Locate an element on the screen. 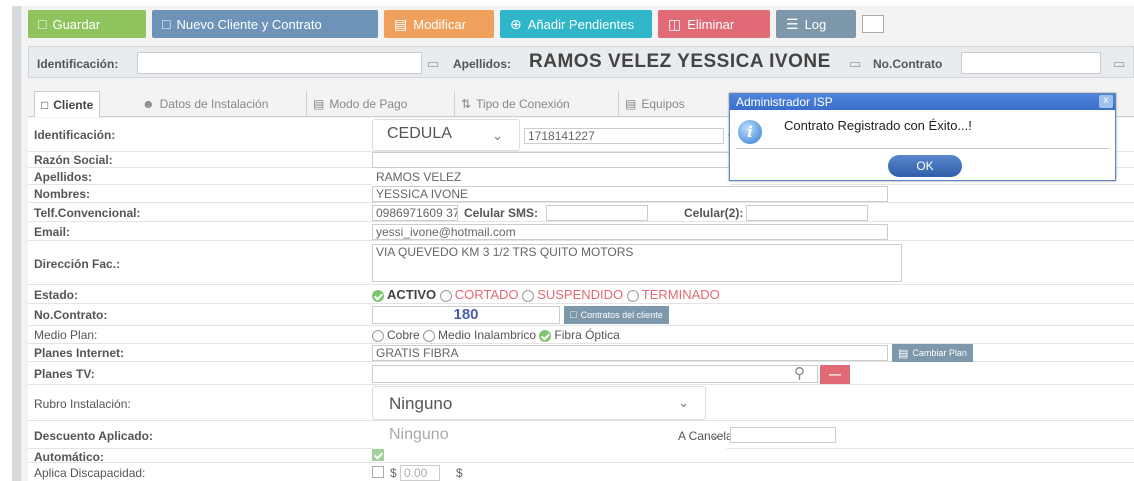  id-type-select: CEDULA ⌄ is located at coordinates (446, 135).